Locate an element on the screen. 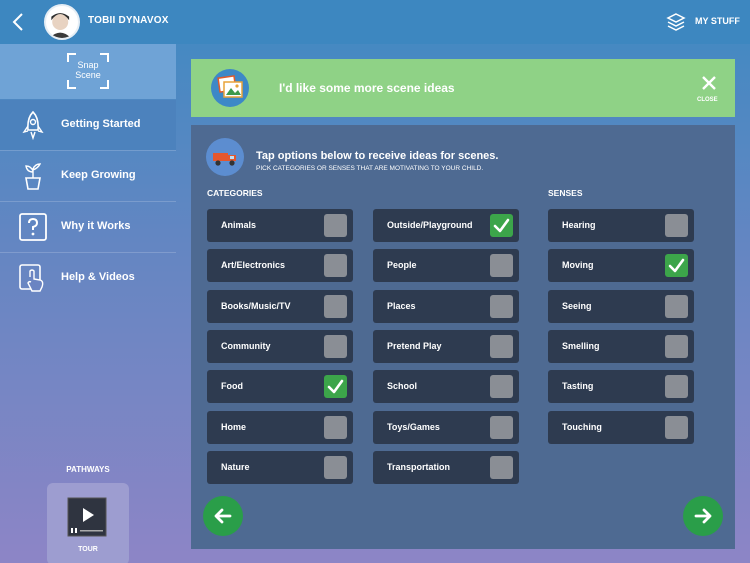  option-row: Tasting is located at coordinates (621, 387).